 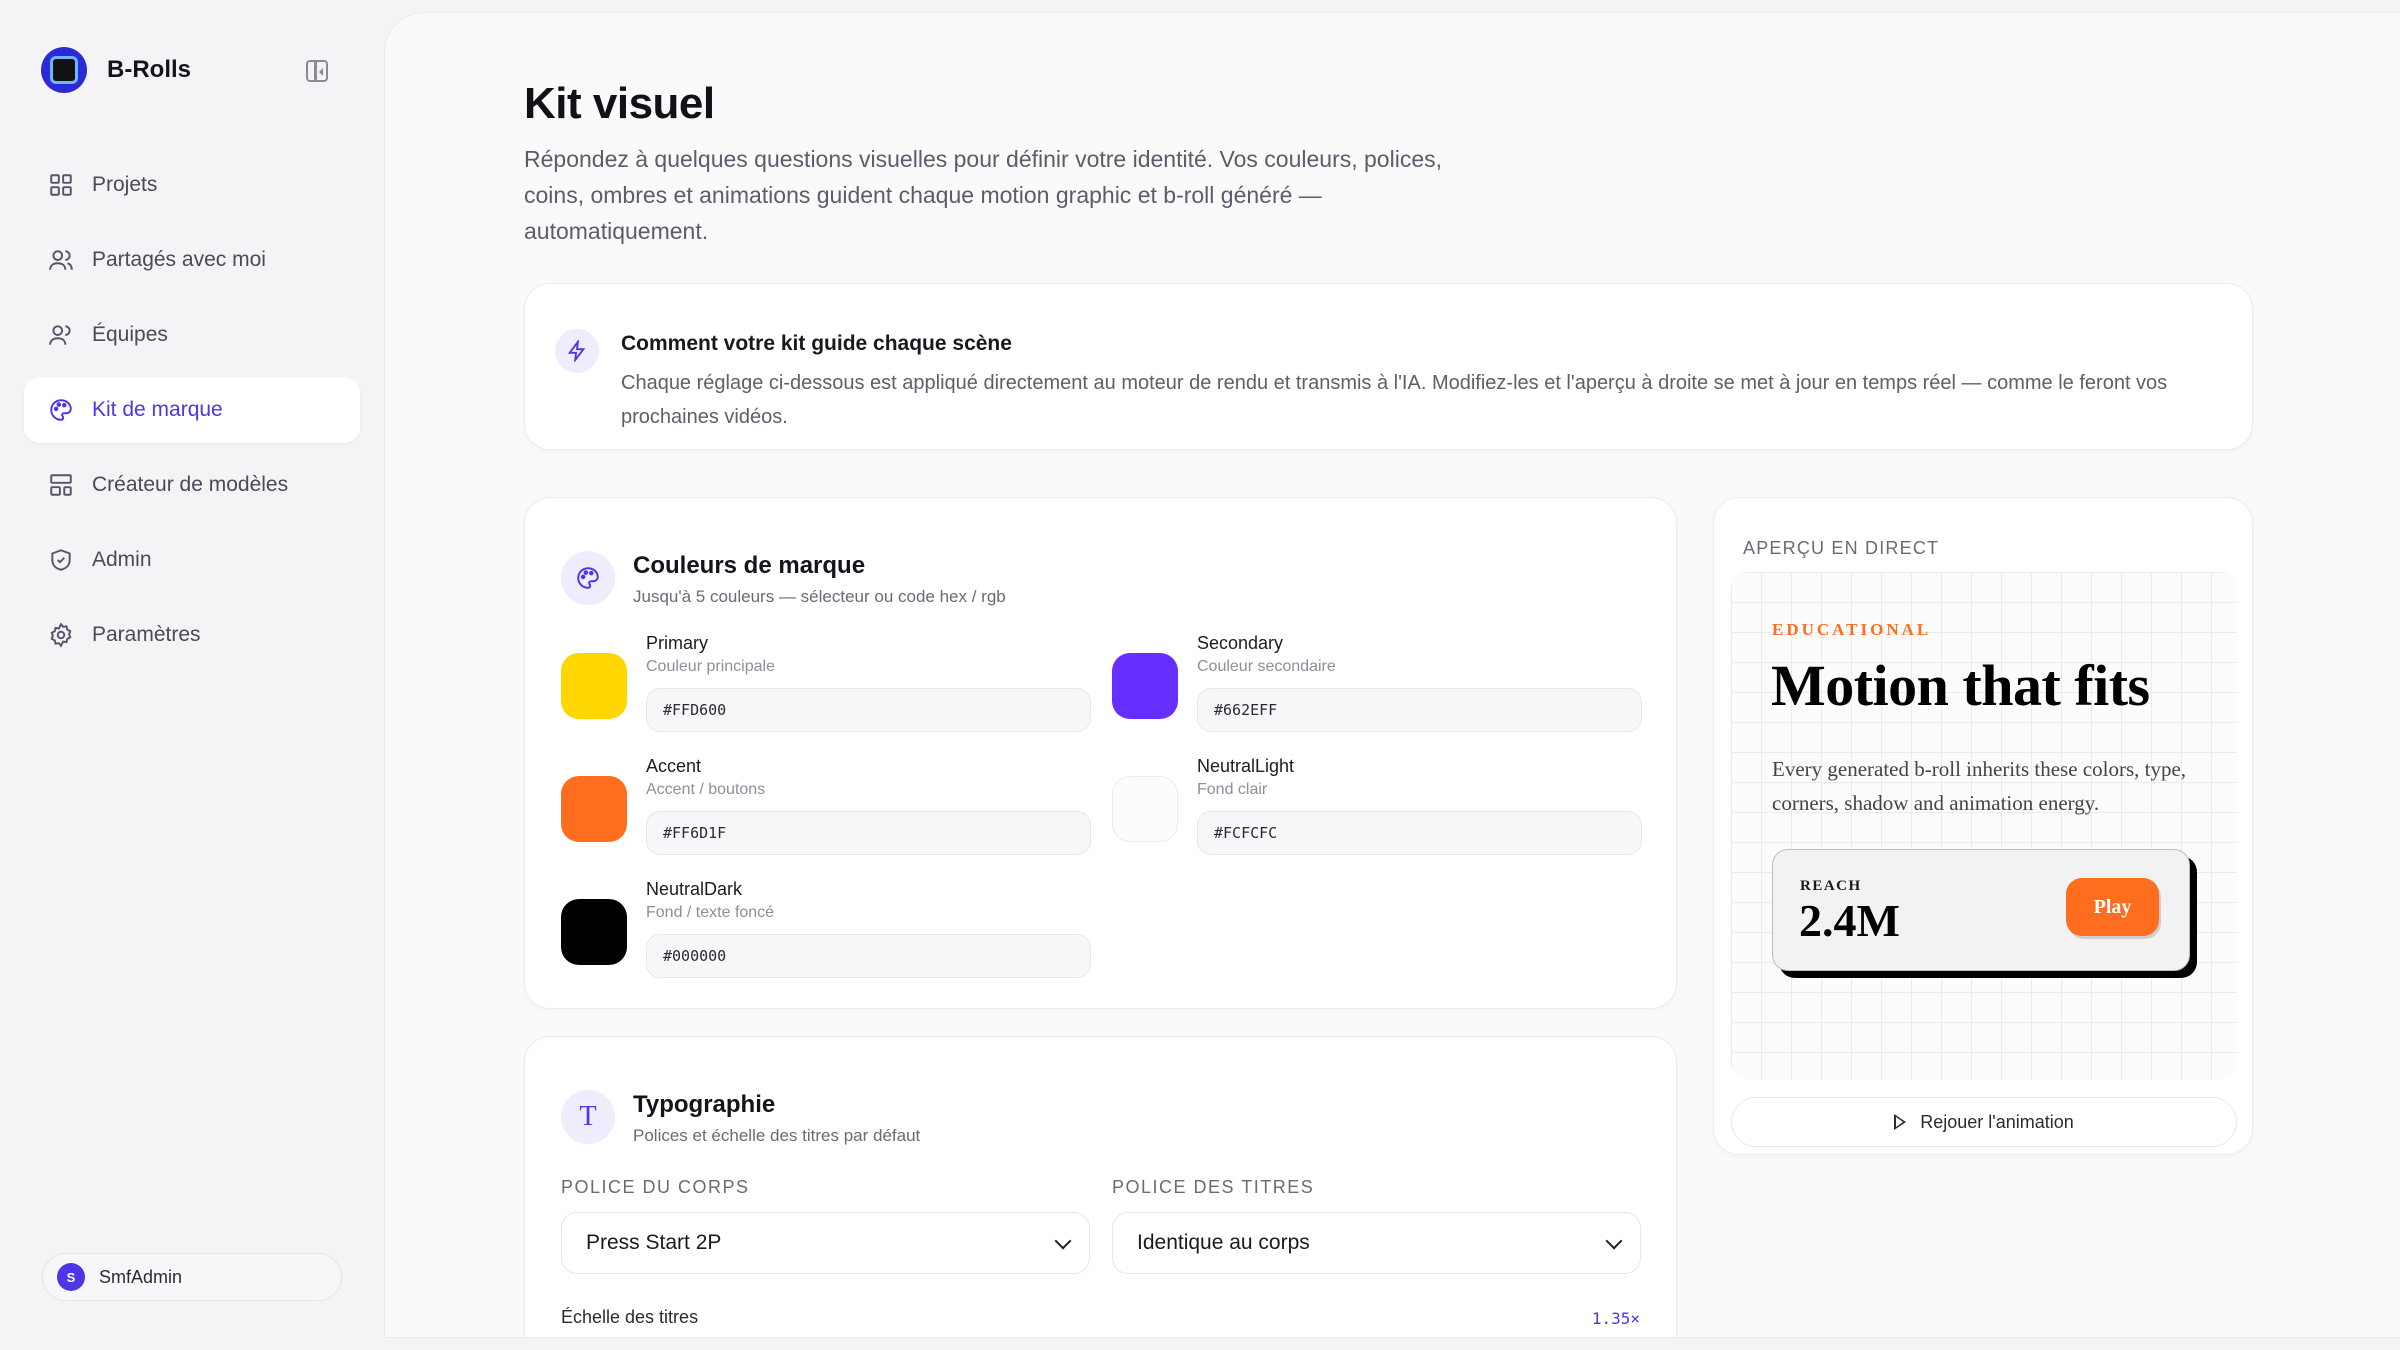 What do you see at coordinates (826, 806) in the screenshot?
I see `color-row-accent: Accent Accent / boutons #FF6D1F` at bounding box center [826, 806].